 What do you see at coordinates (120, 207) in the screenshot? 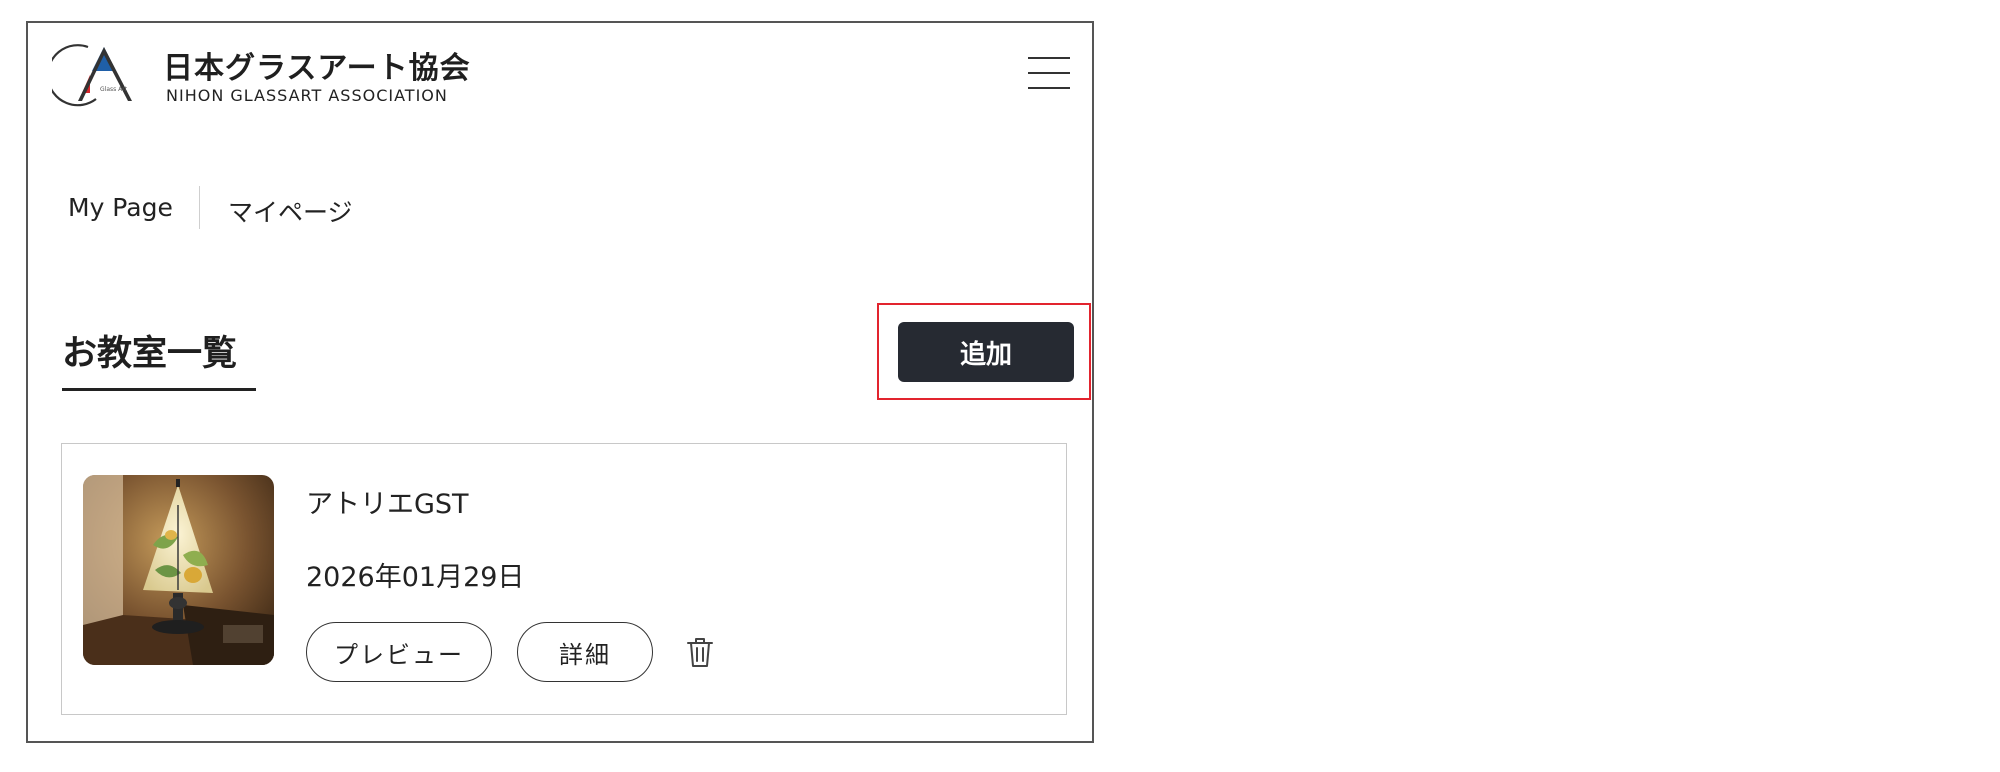
I see `breadcrumb-mypage-en: My Page` at bounding box center [120, 207].